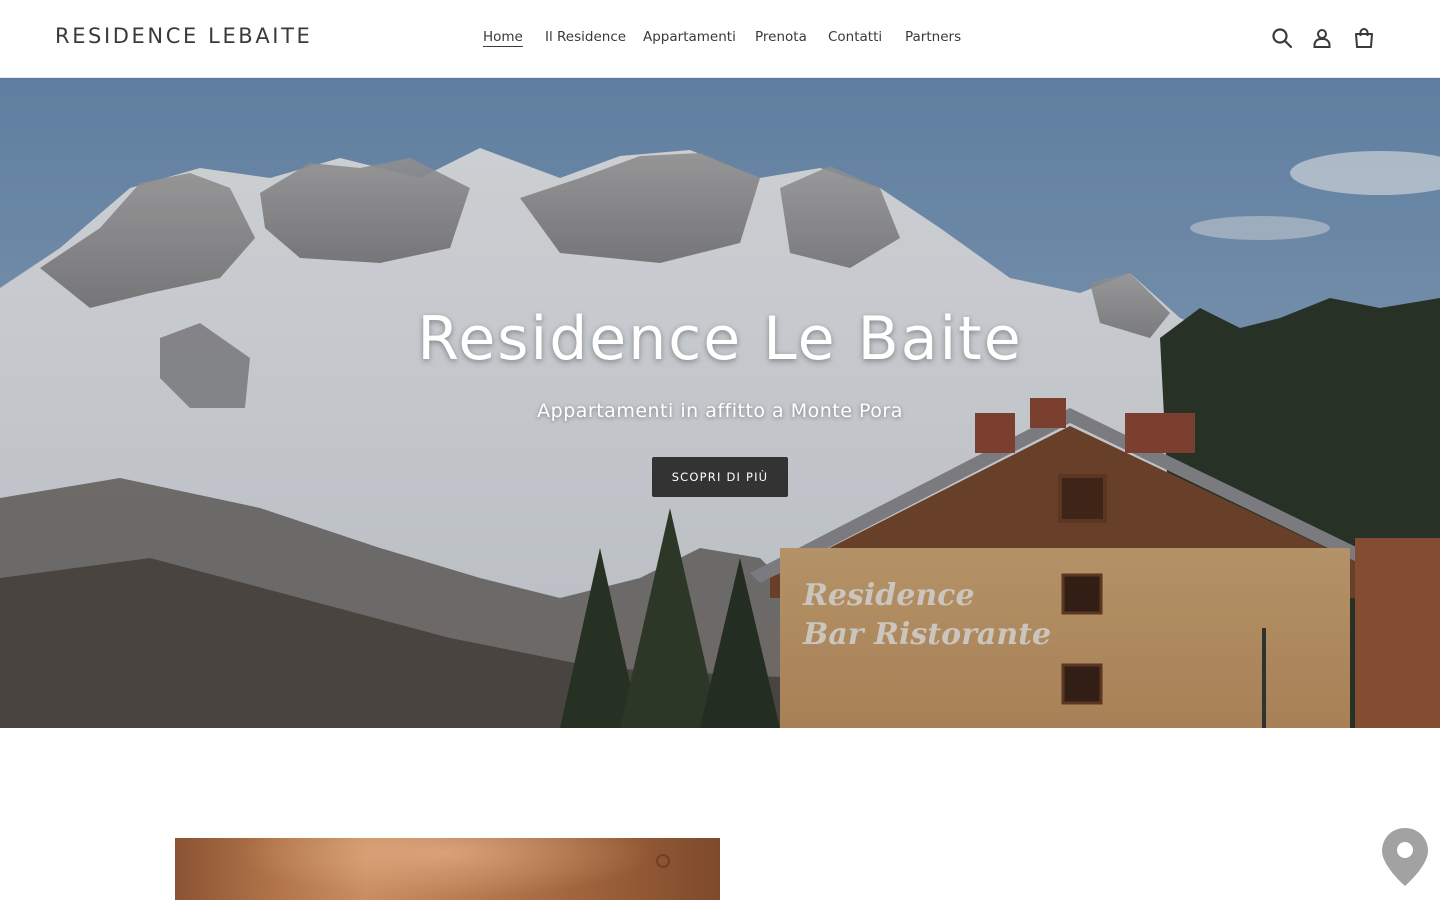 The height and width of the screenshot is (900, 1440). I want to click on feature-image, so click(447, 869).